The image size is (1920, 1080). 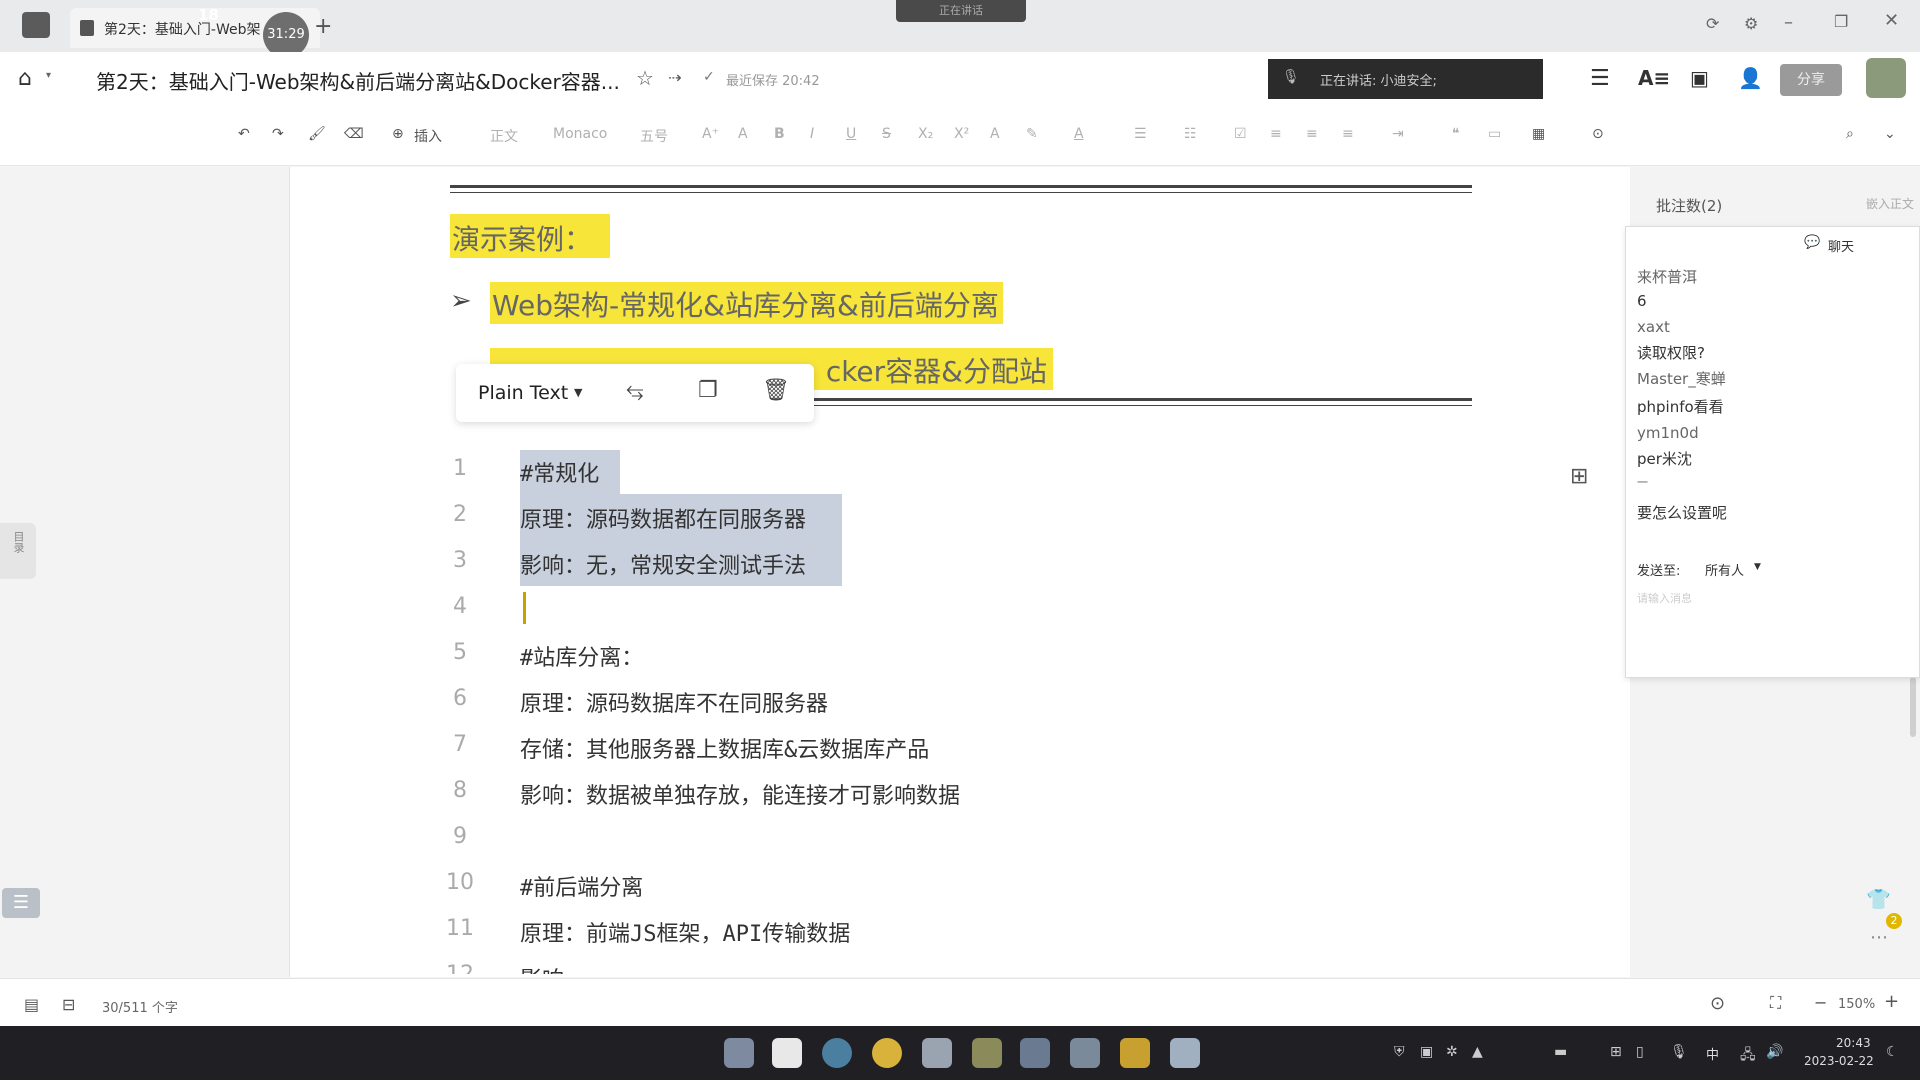 I want to click on notification-icon: ☾, so click(x=1892, y=1052).